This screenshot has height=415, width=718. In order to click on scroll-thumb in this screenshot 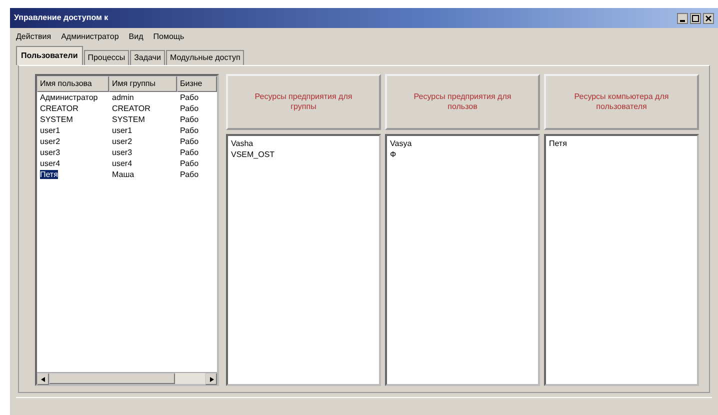, I will do `click(112, 378)`.